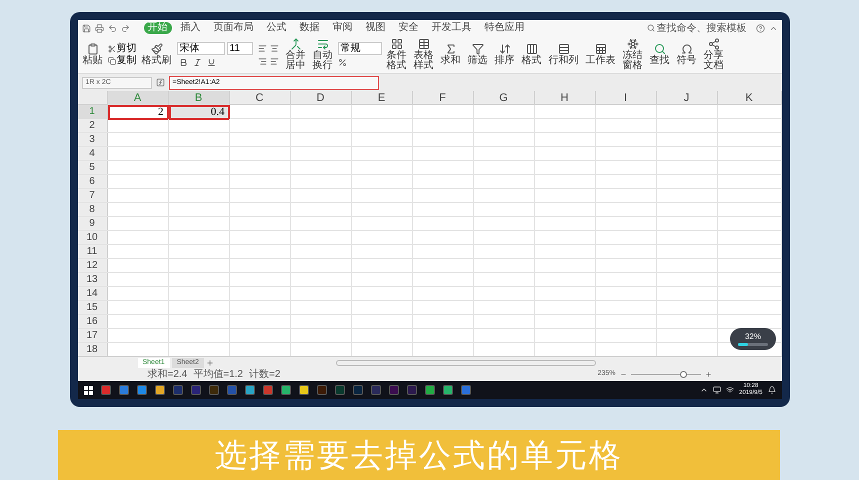  I want to click on toolbar-button: 查找, so click(660, 54).